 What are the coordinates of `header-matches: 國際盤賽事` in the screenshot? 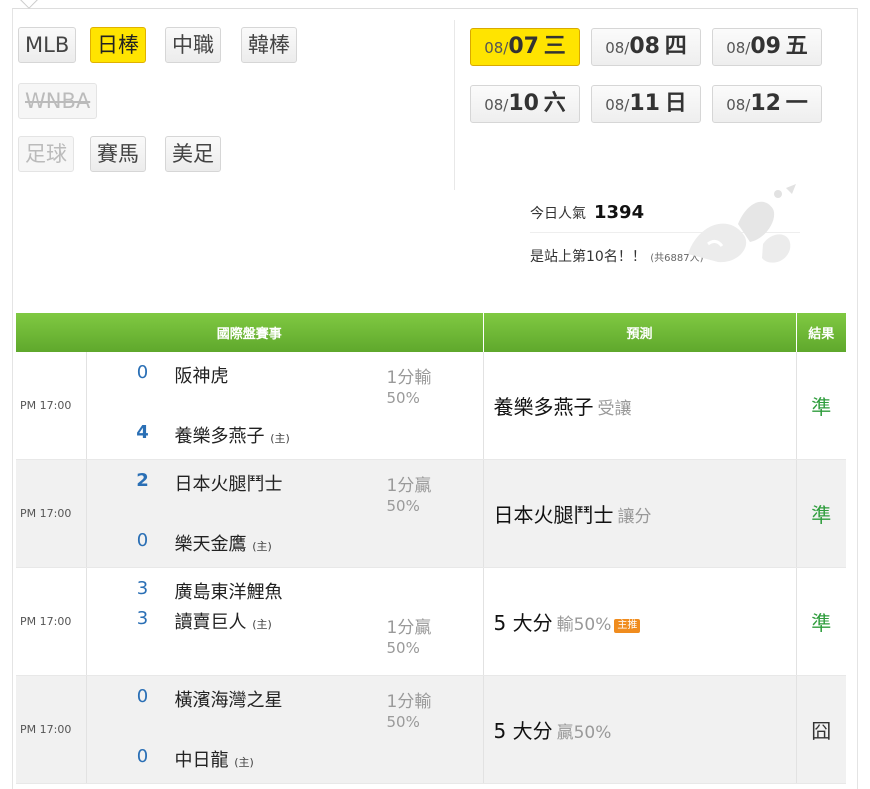 It's located at (250, 332).